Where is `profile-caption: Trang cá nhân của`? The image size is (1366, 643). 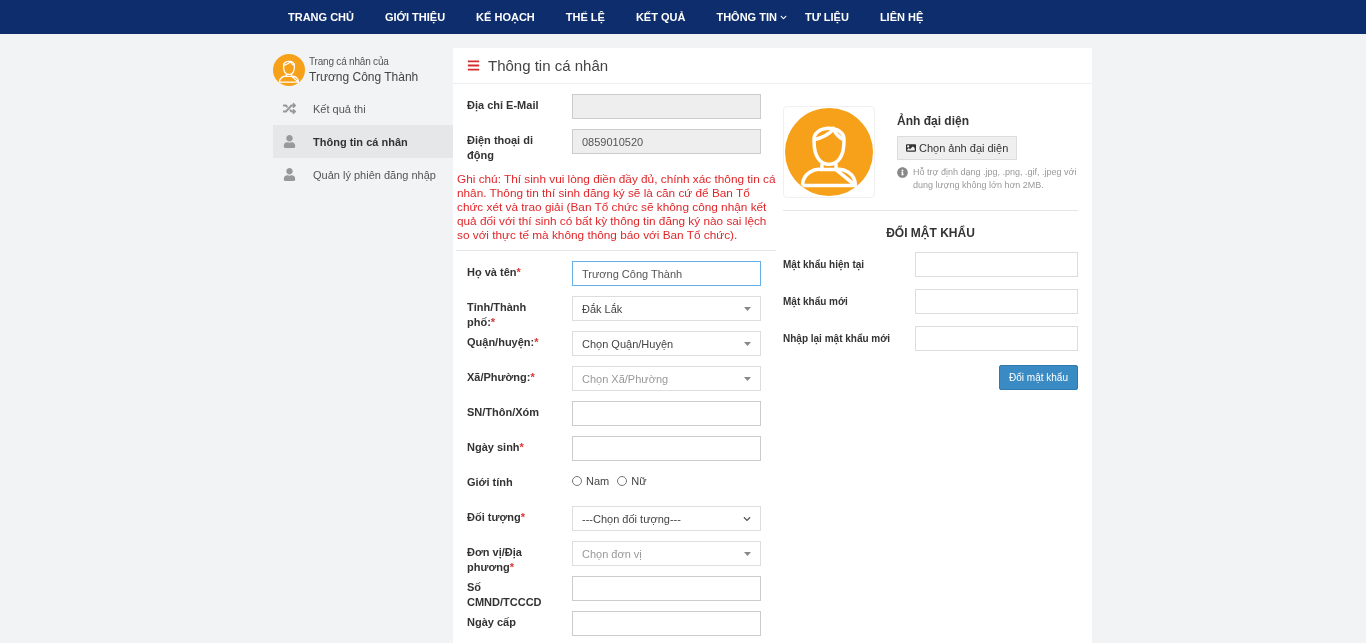
profile-caption: Trang cá nhân của is located at coordinates (349, 61).